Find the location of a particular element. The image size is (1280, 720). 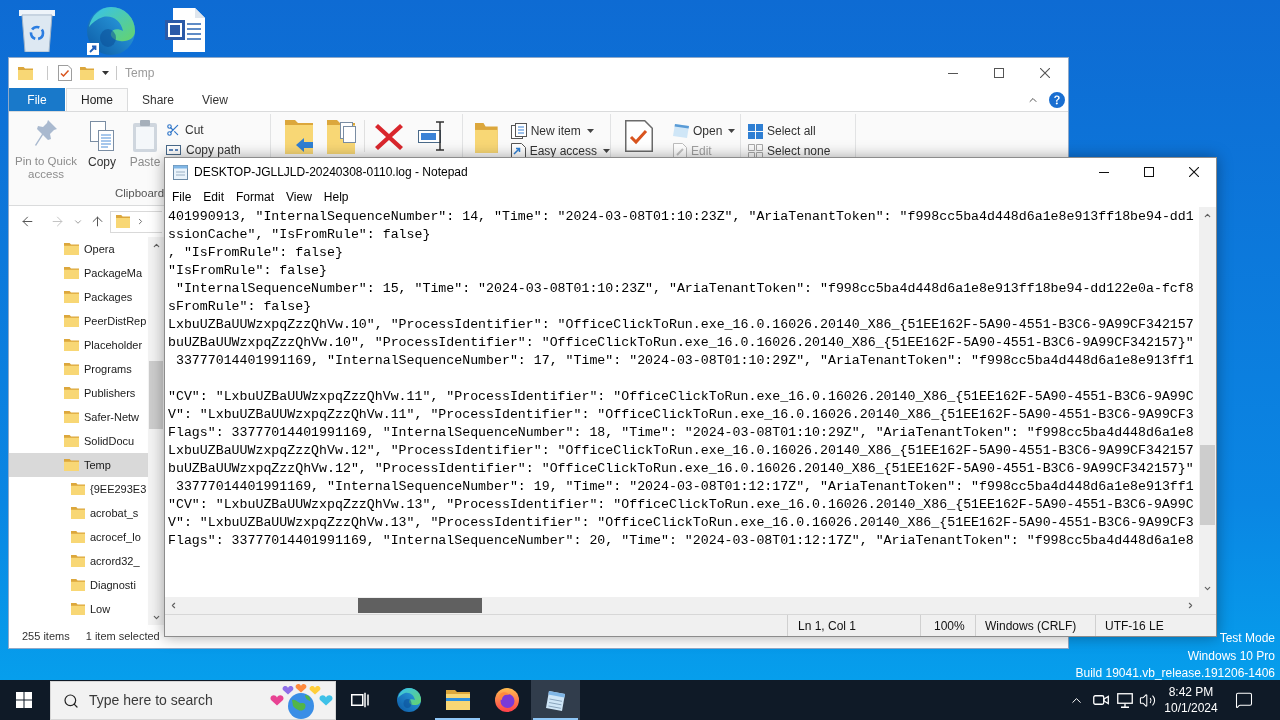

tree-item: {9EE293E3 is located at coordinates (78, 489).